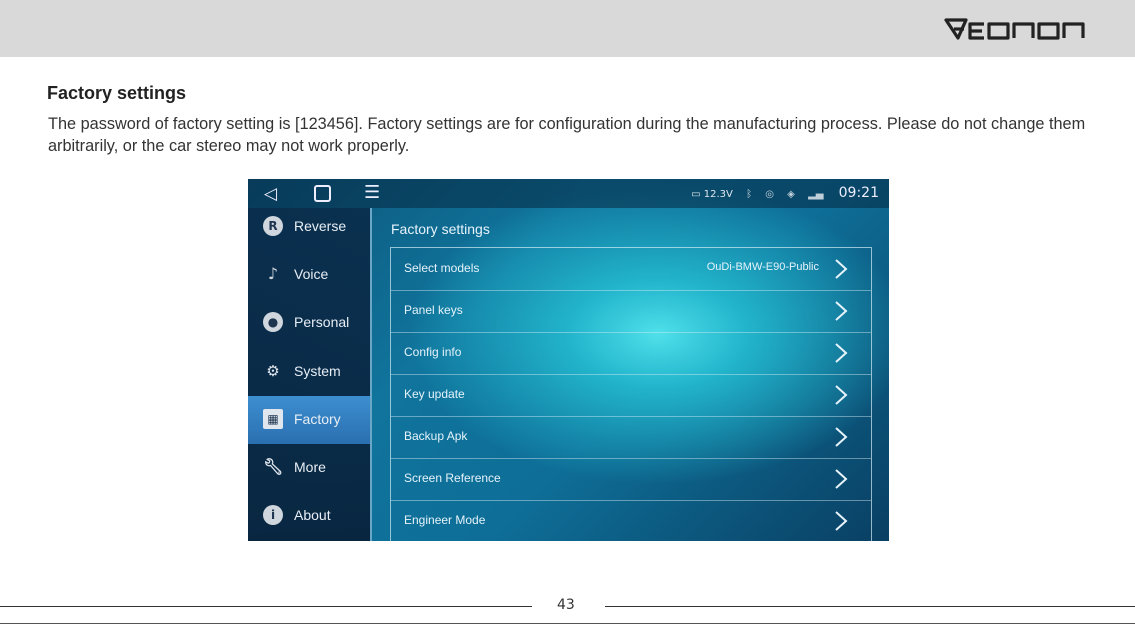 This screenshot has width=1135, height=625. I want to click on battery-icon: ▭, so click(696, 194).